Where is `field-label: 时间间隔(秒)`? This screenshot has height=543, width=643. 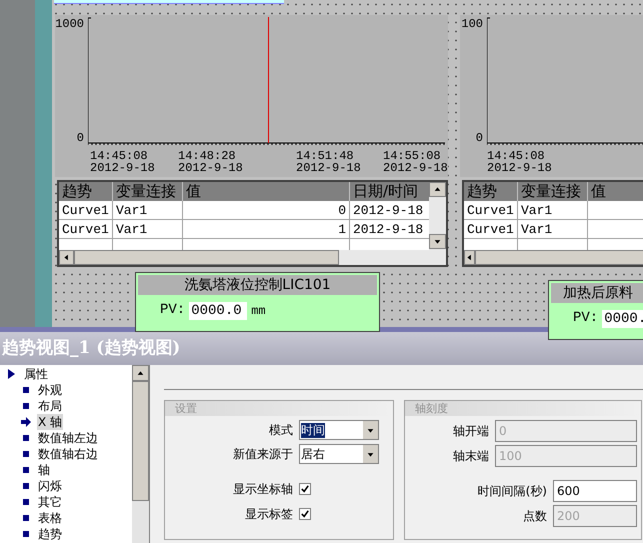
field-label: 时间间隔(秒) is located at coordinates (511, 491).